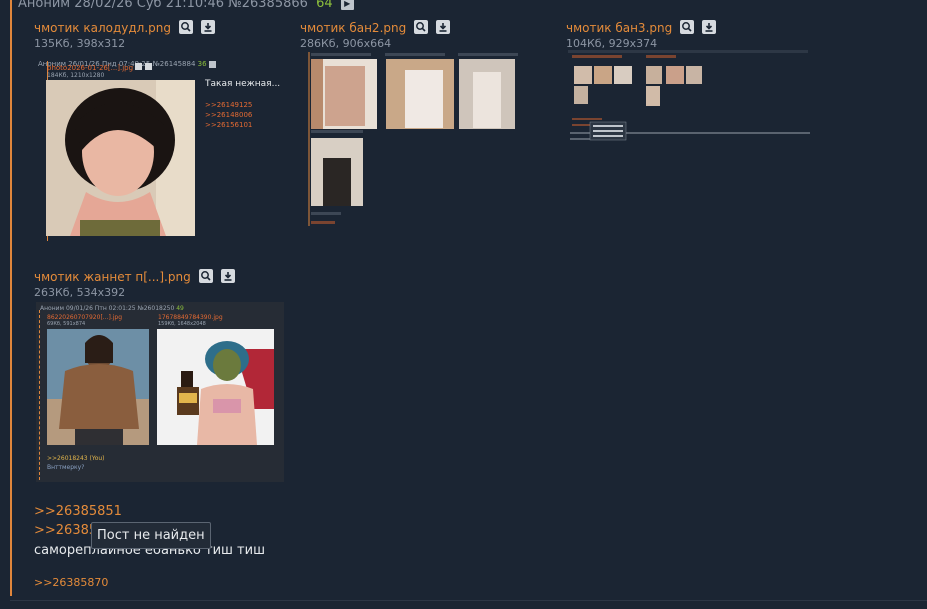 The height and width of the screenshot is (609, 927). Describe the element at coordinates (66, 467) in the screenshot. I see `thumb4-text: Внттмерку?` at that location.